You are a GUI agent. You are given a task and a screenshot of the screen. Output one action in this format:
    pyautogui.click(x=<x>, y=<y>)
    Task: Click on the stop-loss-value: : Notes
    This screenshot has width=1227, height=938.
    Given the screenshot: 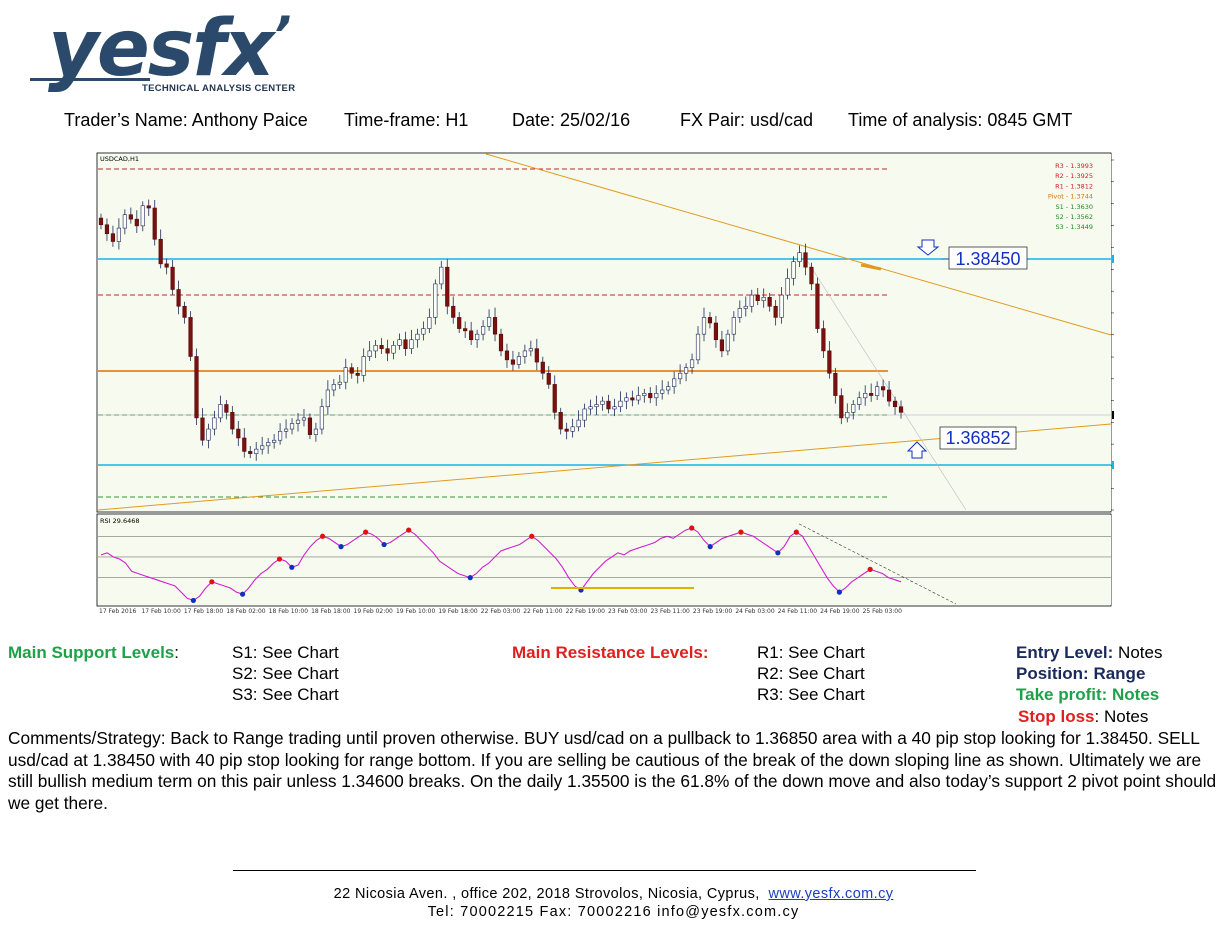 What is the action you would take?
    pyautogui.click(x=1121, y=716)
    